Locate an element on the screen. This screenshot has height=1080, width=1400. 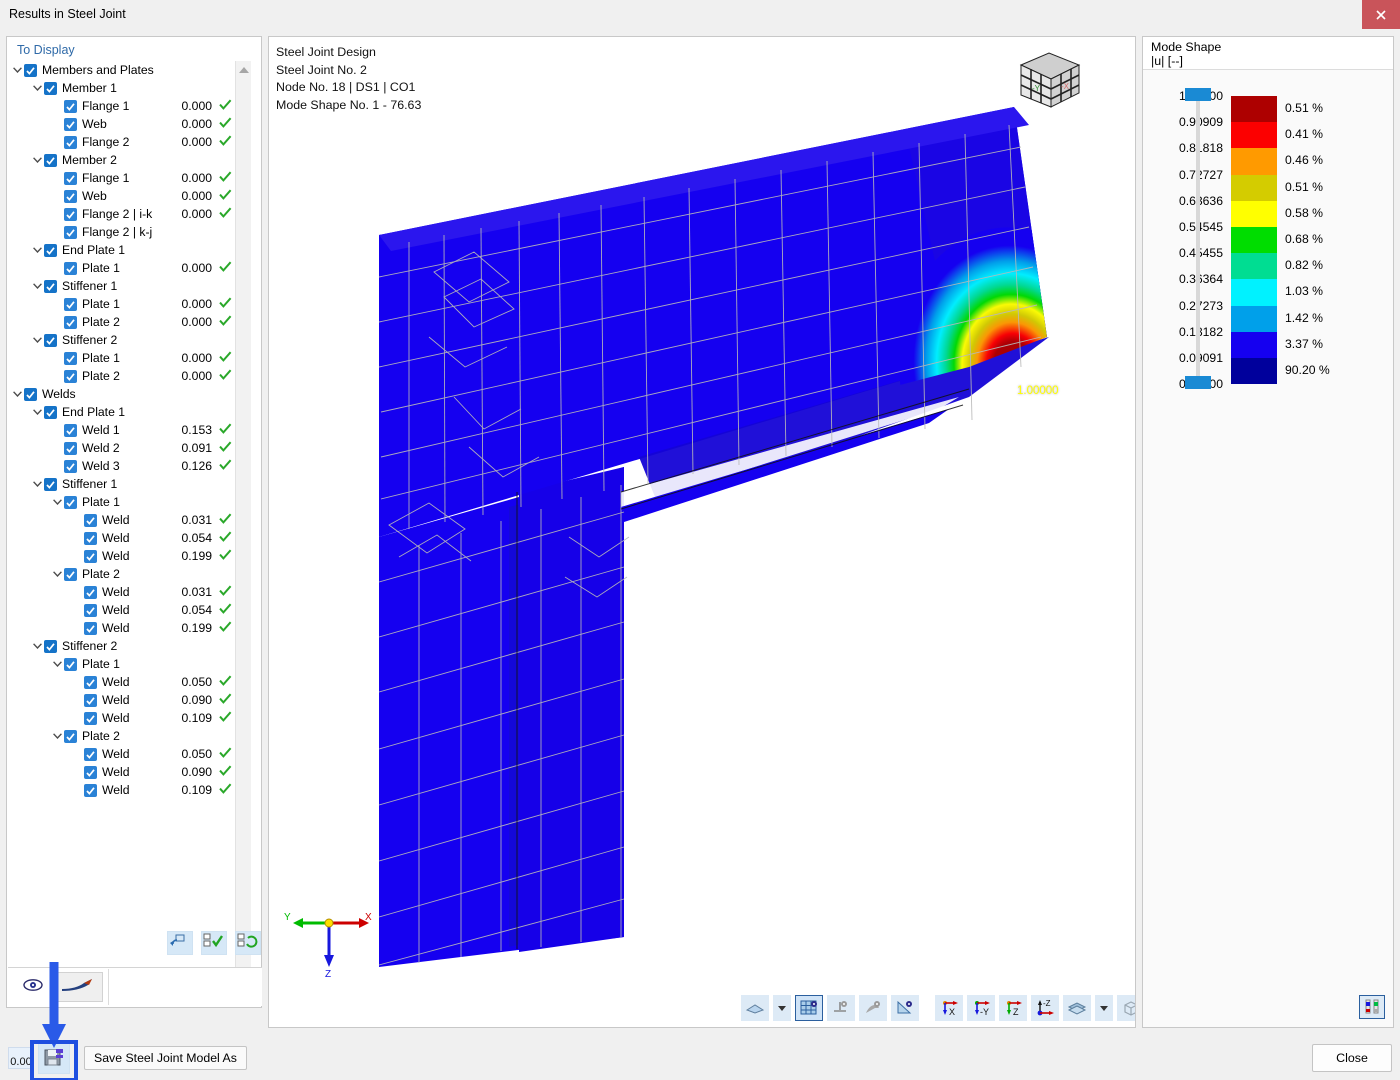
tree-item-flange-2-i-k: Flange 2 | i-k 0.000 is located at coordinates (127, 214).